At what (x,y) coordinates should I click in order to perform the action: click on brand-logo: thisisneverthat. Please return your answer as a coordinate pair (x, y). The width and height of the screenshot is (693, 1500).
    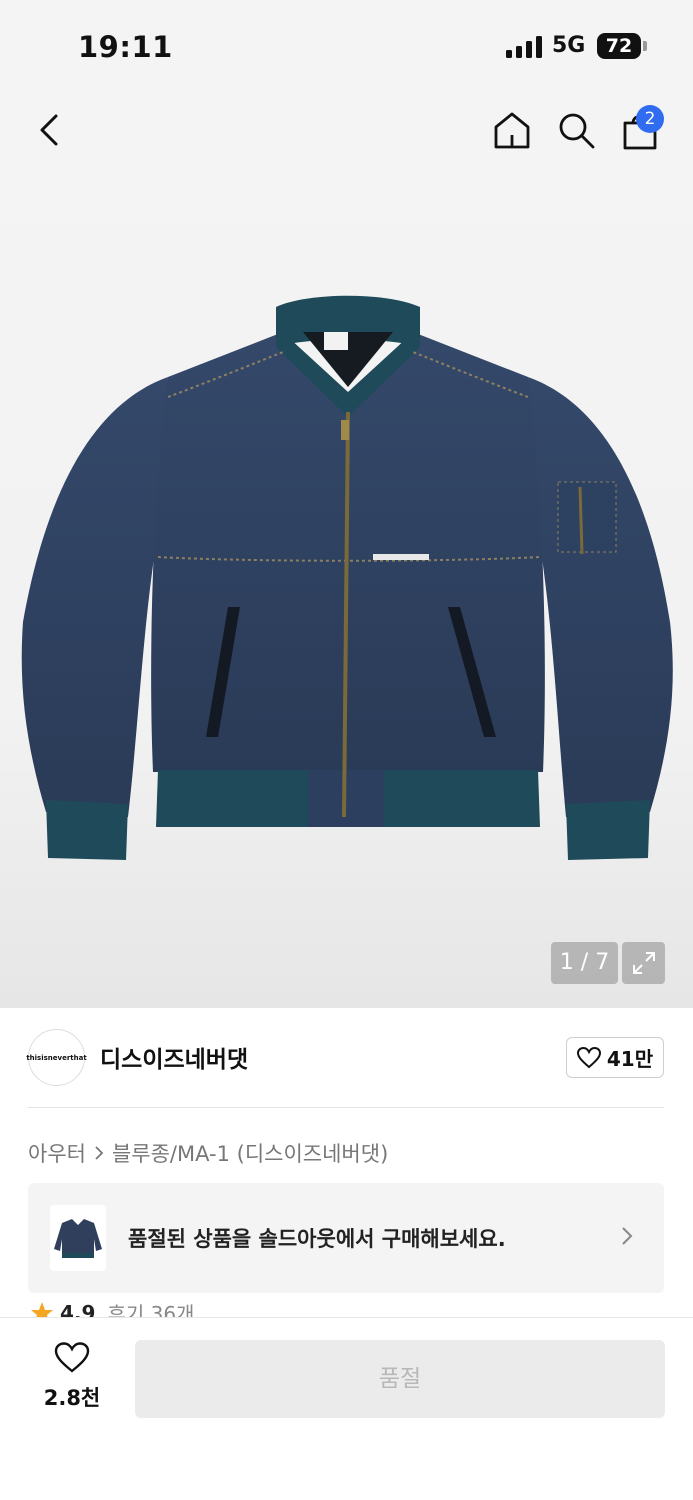
    Looking at the image, I should click on (56, 1057).